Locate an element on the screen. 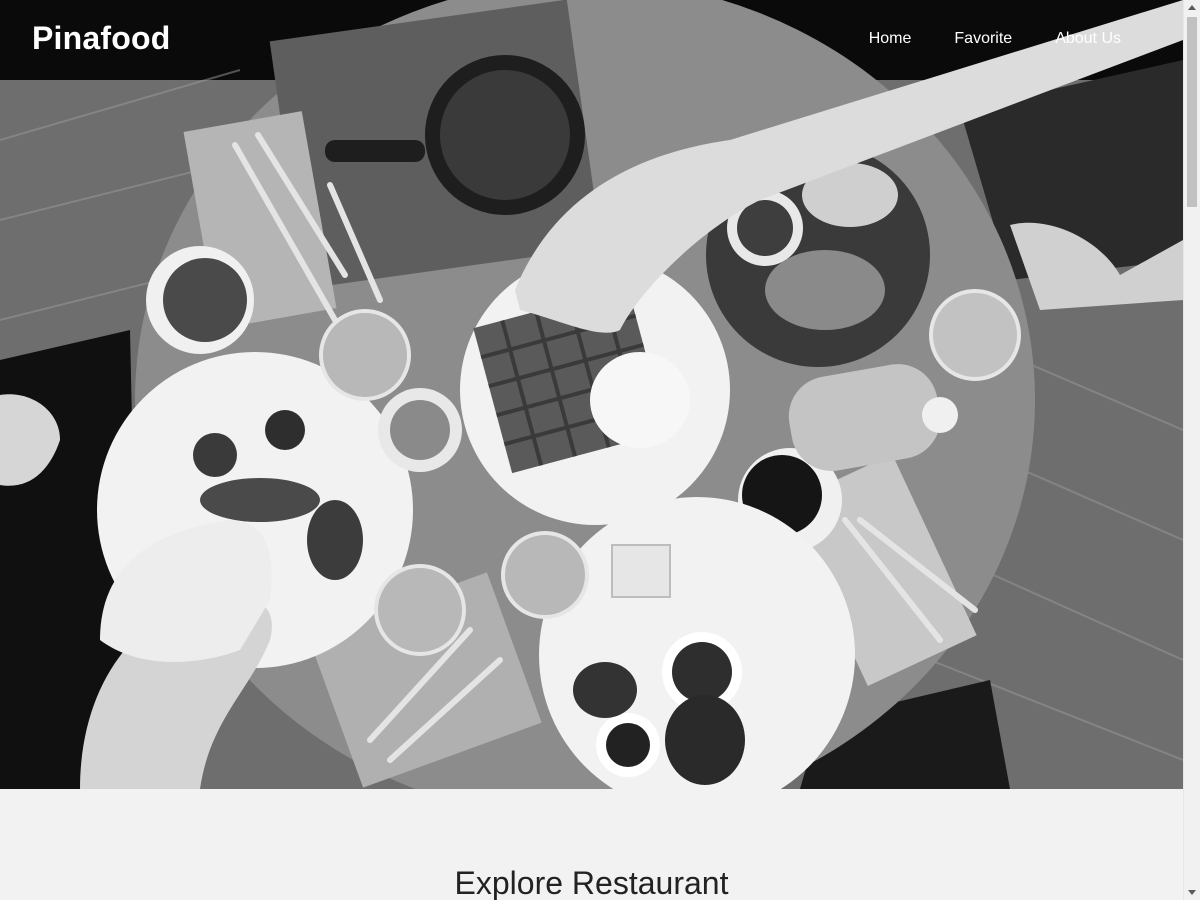  nav-menu: Home Favorite About Us is located at coordinates (995, 39).